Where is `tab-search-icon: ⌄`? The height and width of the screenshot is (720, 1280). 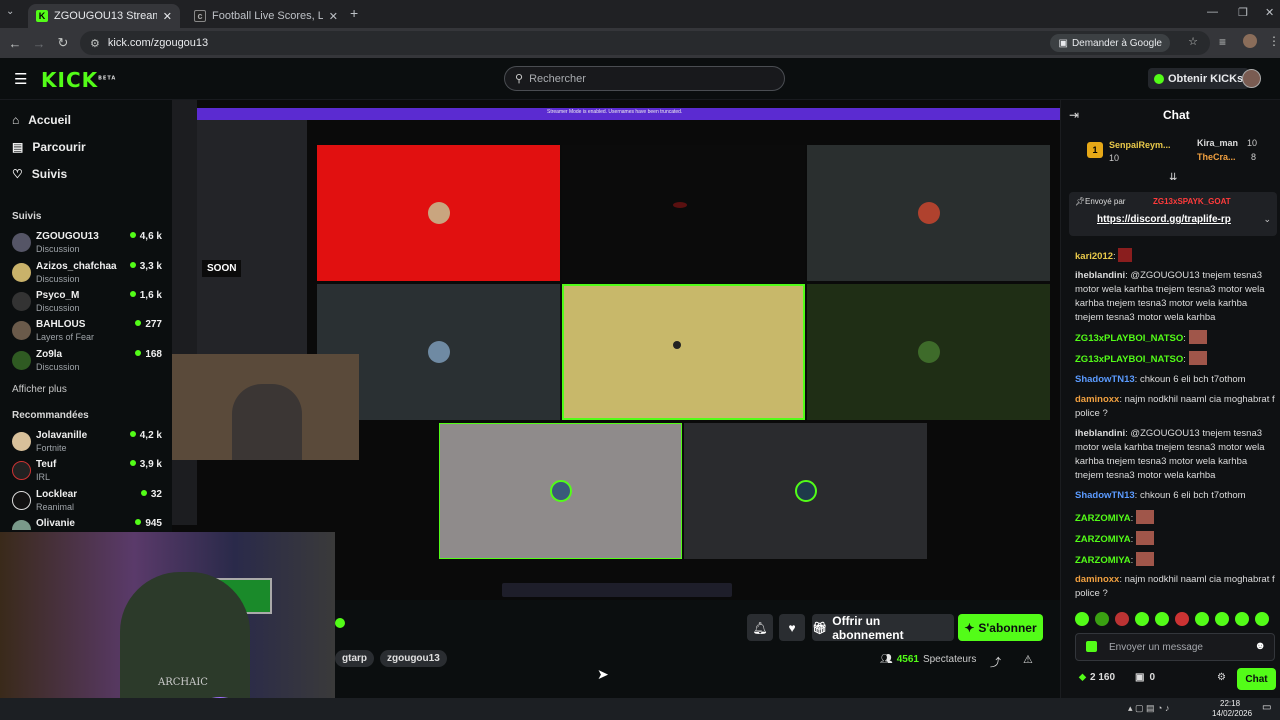
tab-search-icon: ⌄ is located at coordinates (10, 11).